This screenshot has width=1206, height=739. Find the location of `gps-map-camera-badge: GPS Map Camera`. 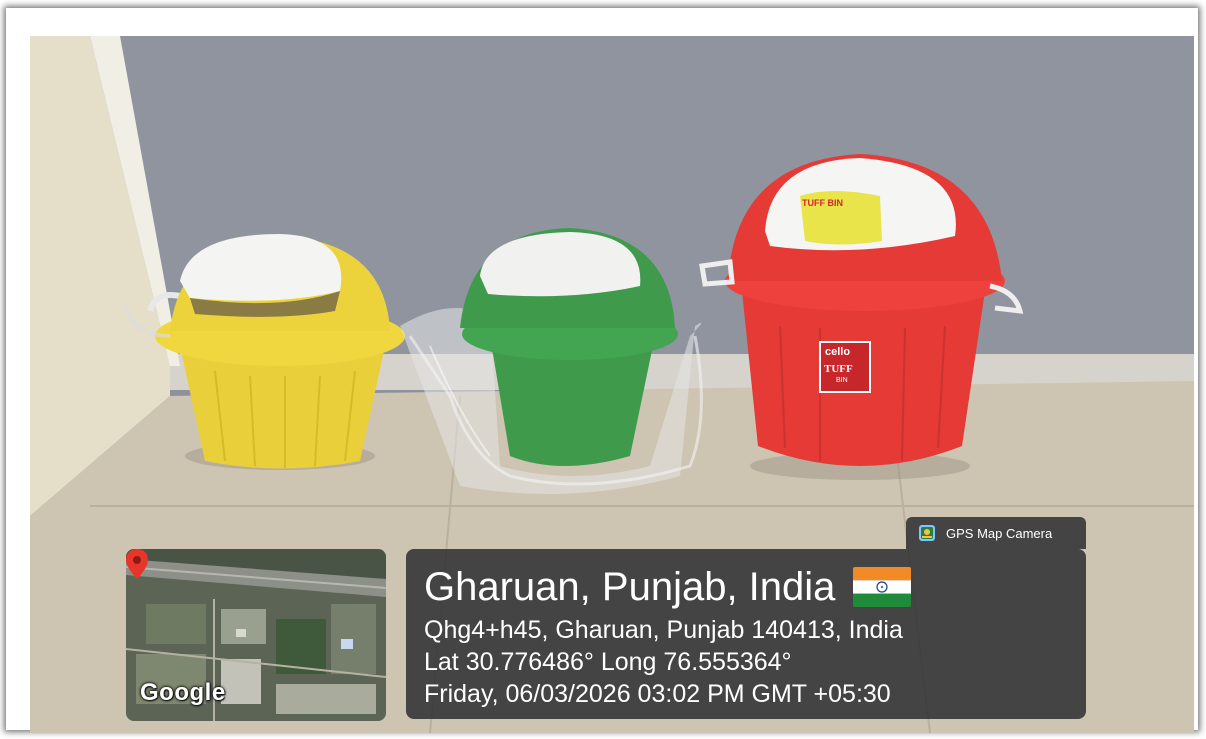

gps-map-camera-badge: GPS Map Camera is located at coordinates (996, 533).